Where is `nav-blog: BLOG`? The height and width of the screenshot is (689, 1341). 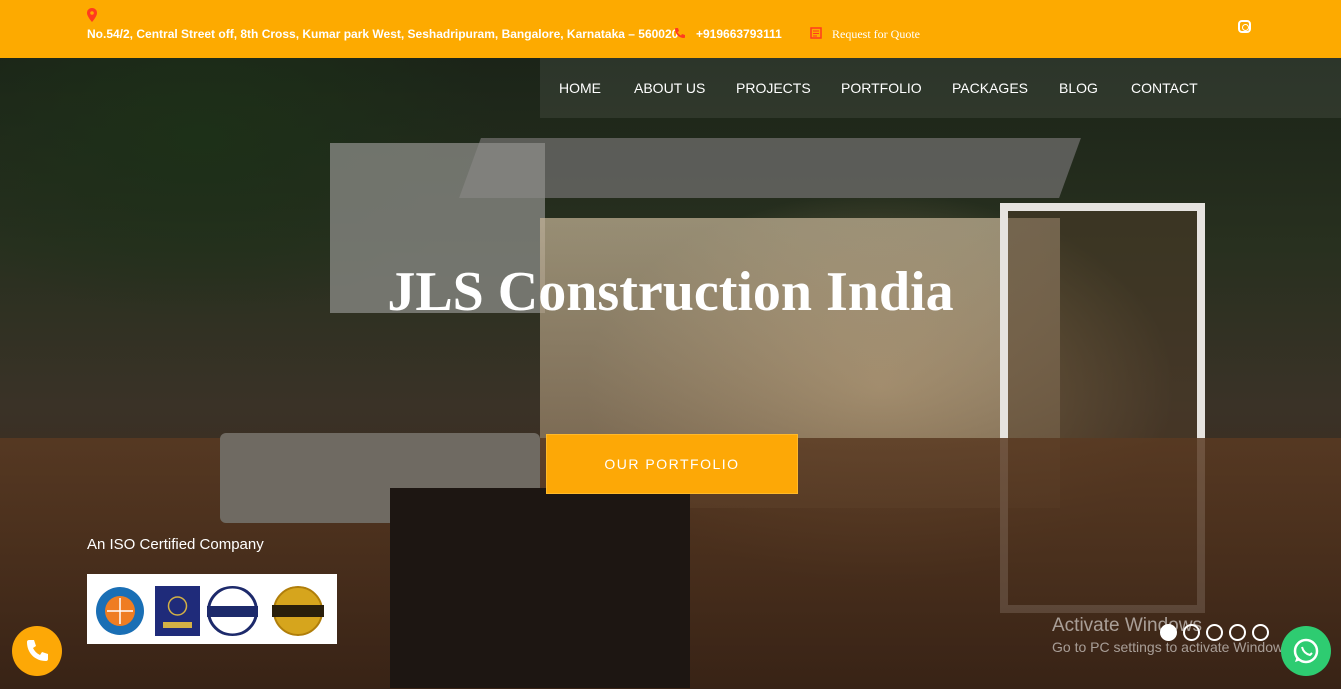
nav-blog: BLOG is located at coordinates (1078, 88).